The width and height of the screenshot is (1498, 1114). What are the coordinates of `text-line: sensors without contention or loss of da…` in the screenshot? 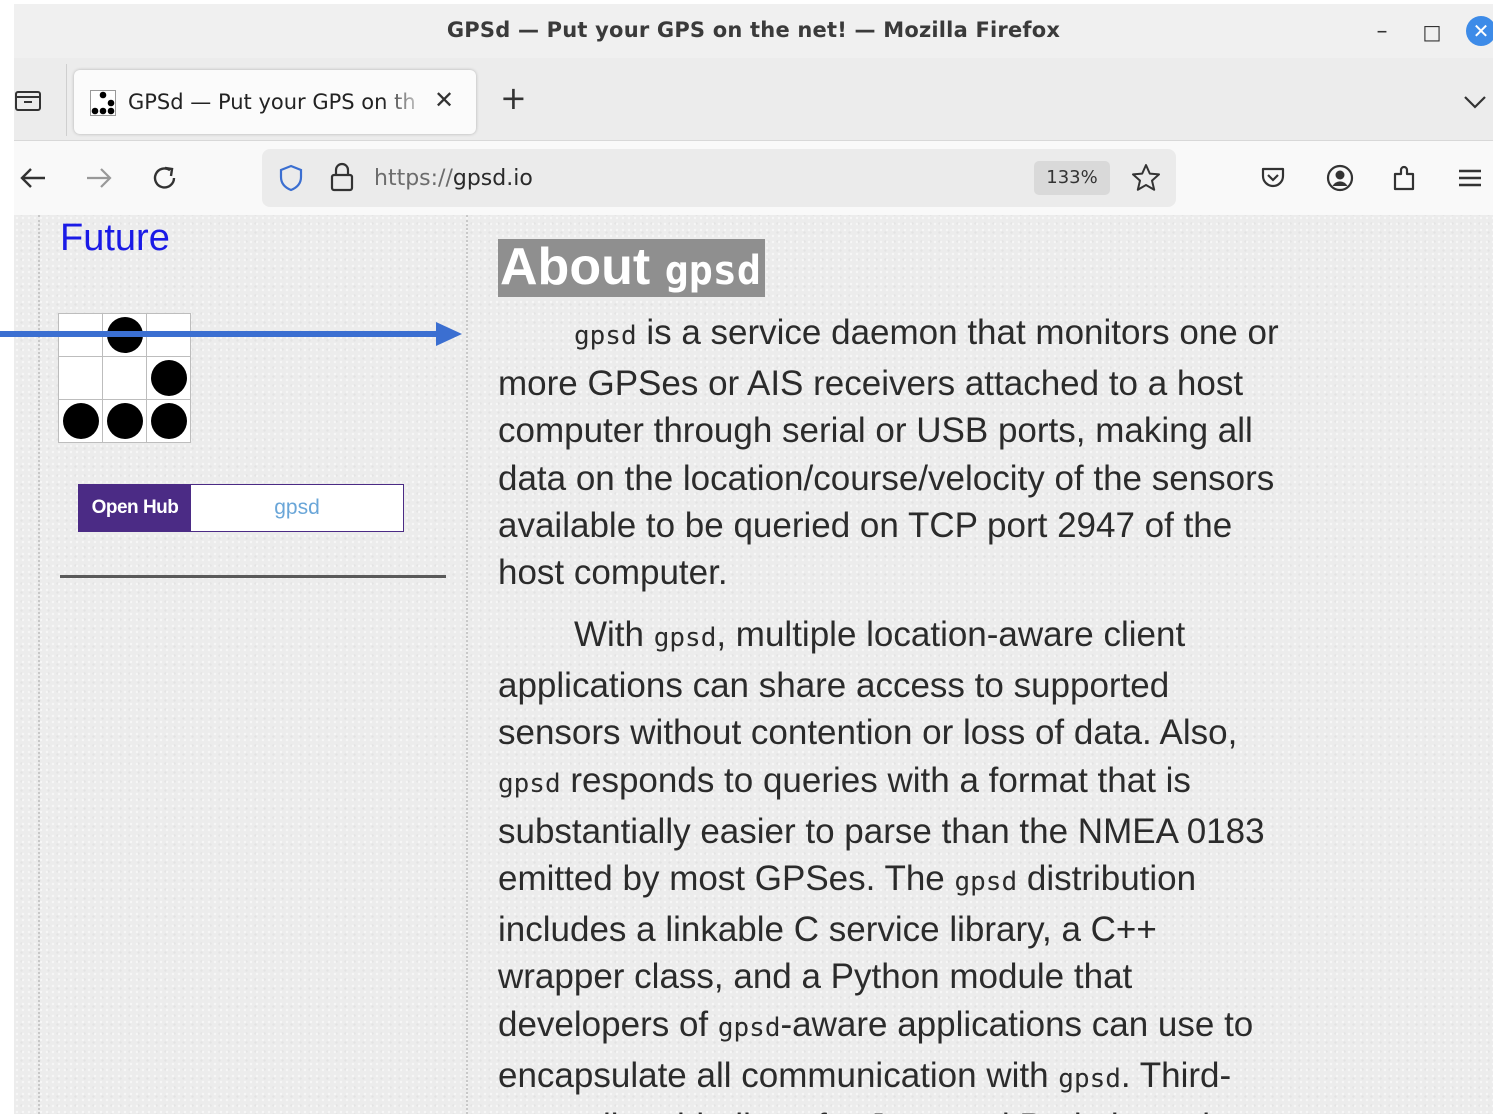 It's located at (868, 733).